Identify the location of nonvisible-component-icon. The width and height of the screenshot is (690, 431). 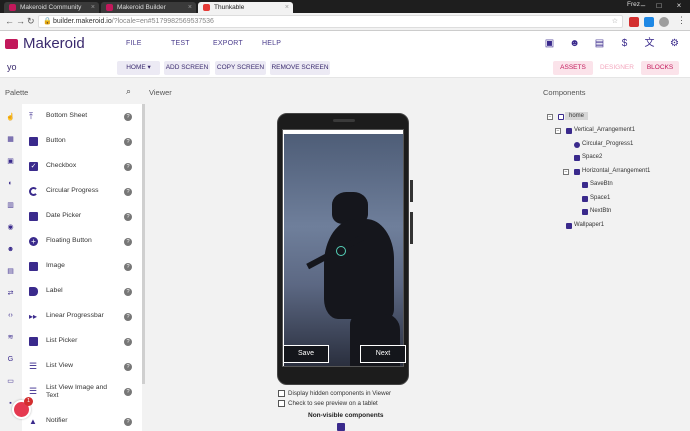
(341, 427).